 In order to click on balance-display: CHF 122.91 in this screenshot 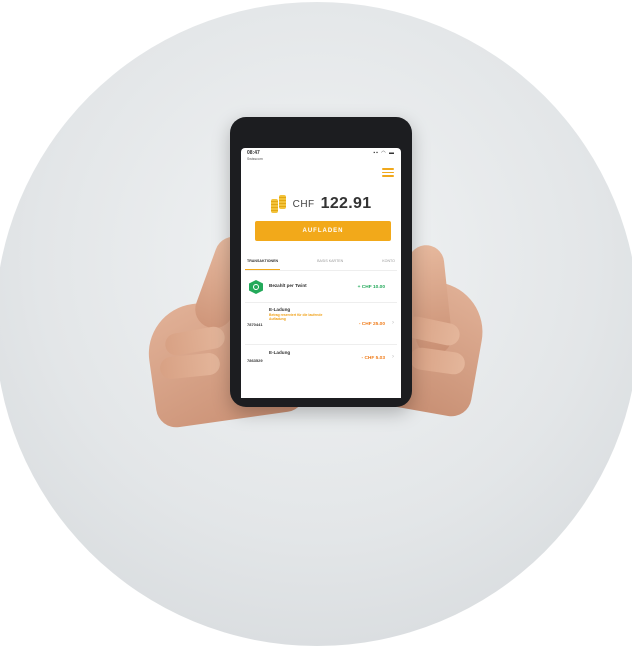, I will do `click(321, 204)`.